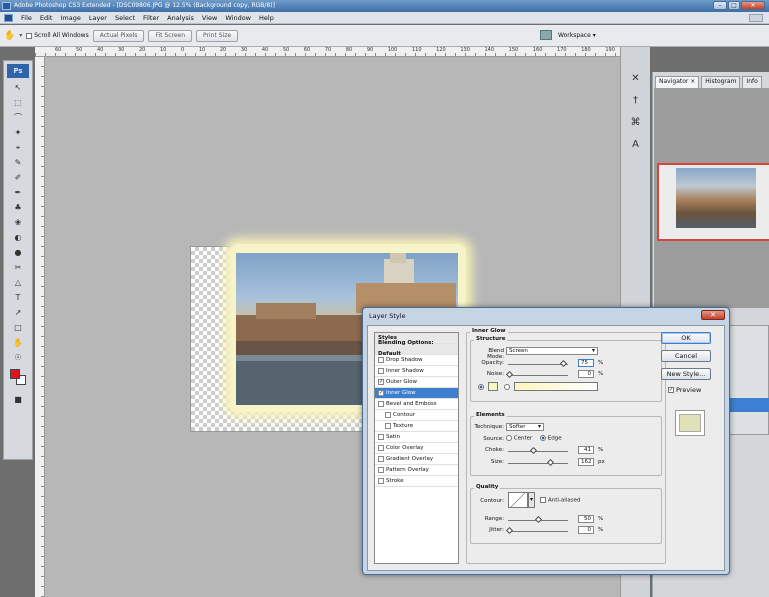 Image resolution: width=769 pixels, height=597 pixels. I want to click on type-tool-icon: T, so click(18, 298).